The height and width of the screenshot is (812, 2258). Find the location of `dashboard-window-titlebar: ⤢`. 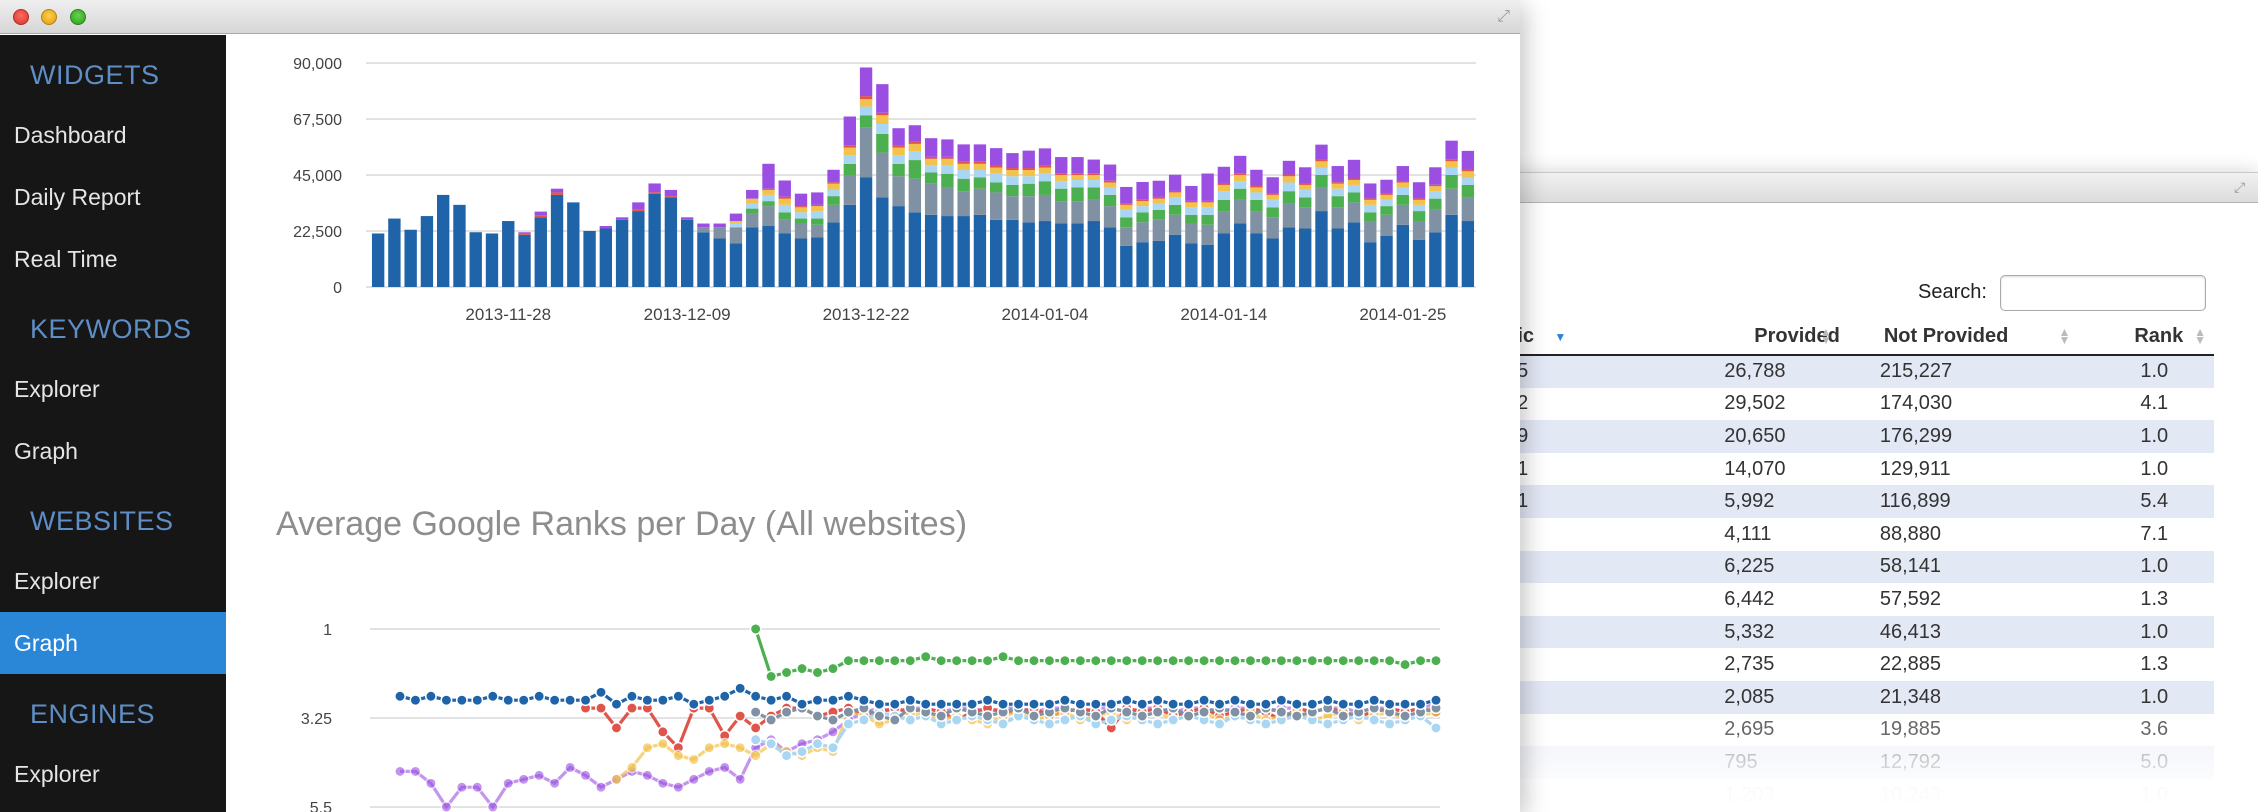

dashboard-window-titlebar: ⤢ is located at coordinates (760, 17).